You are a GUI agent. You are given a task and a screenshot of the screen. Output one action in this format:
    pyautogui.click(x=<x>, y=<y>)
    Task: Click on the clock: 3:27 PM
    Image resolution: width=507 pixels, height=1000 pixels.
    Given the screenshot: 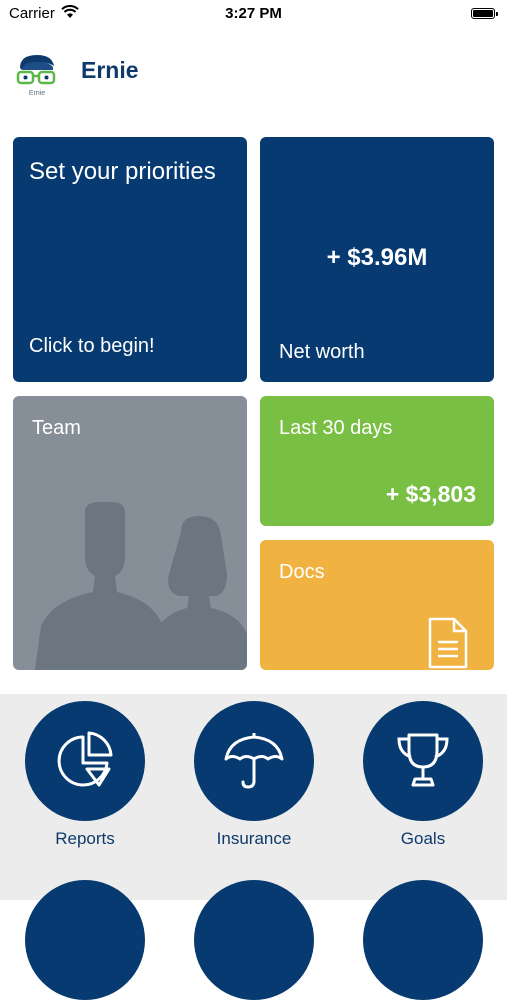 What is the action you would take?
    pyautogui.click(x=253, y=13)
    